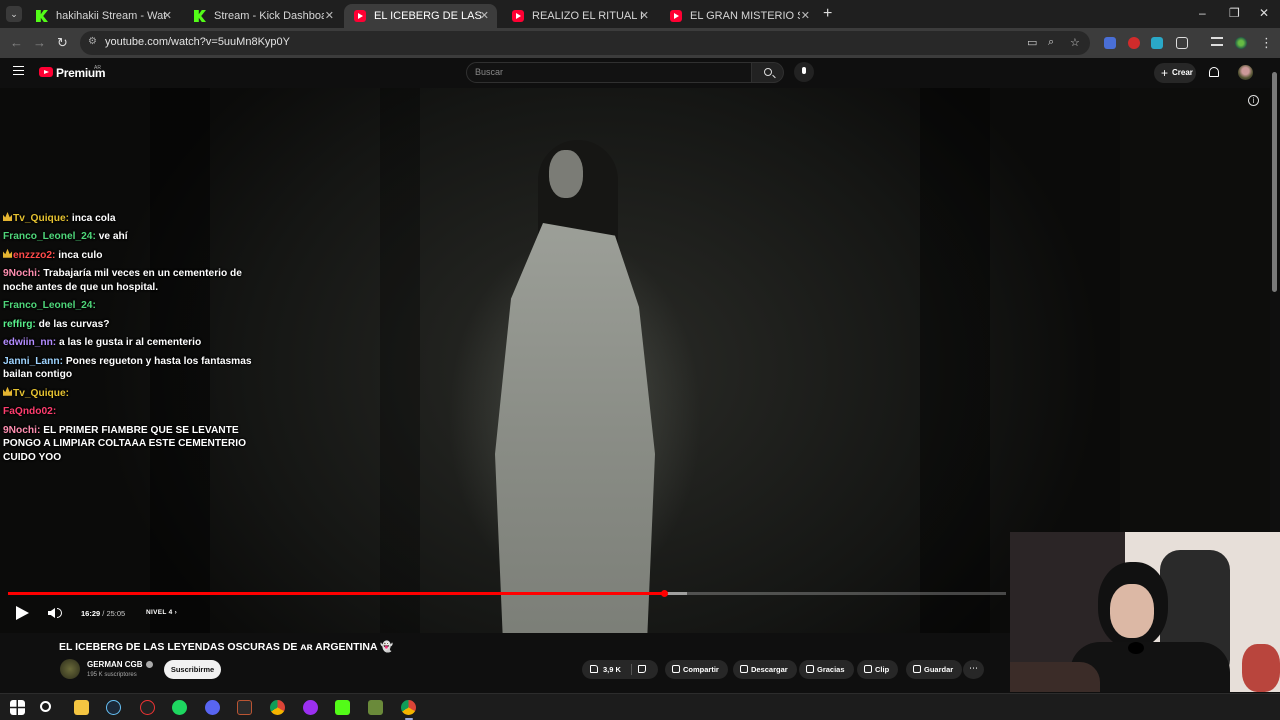 Image resolution: width=1280 pixels, height=720 pixels. Describe the element at coordinates (1202, 13) in the screenshot. I see `minimize-icon: –` at that location.